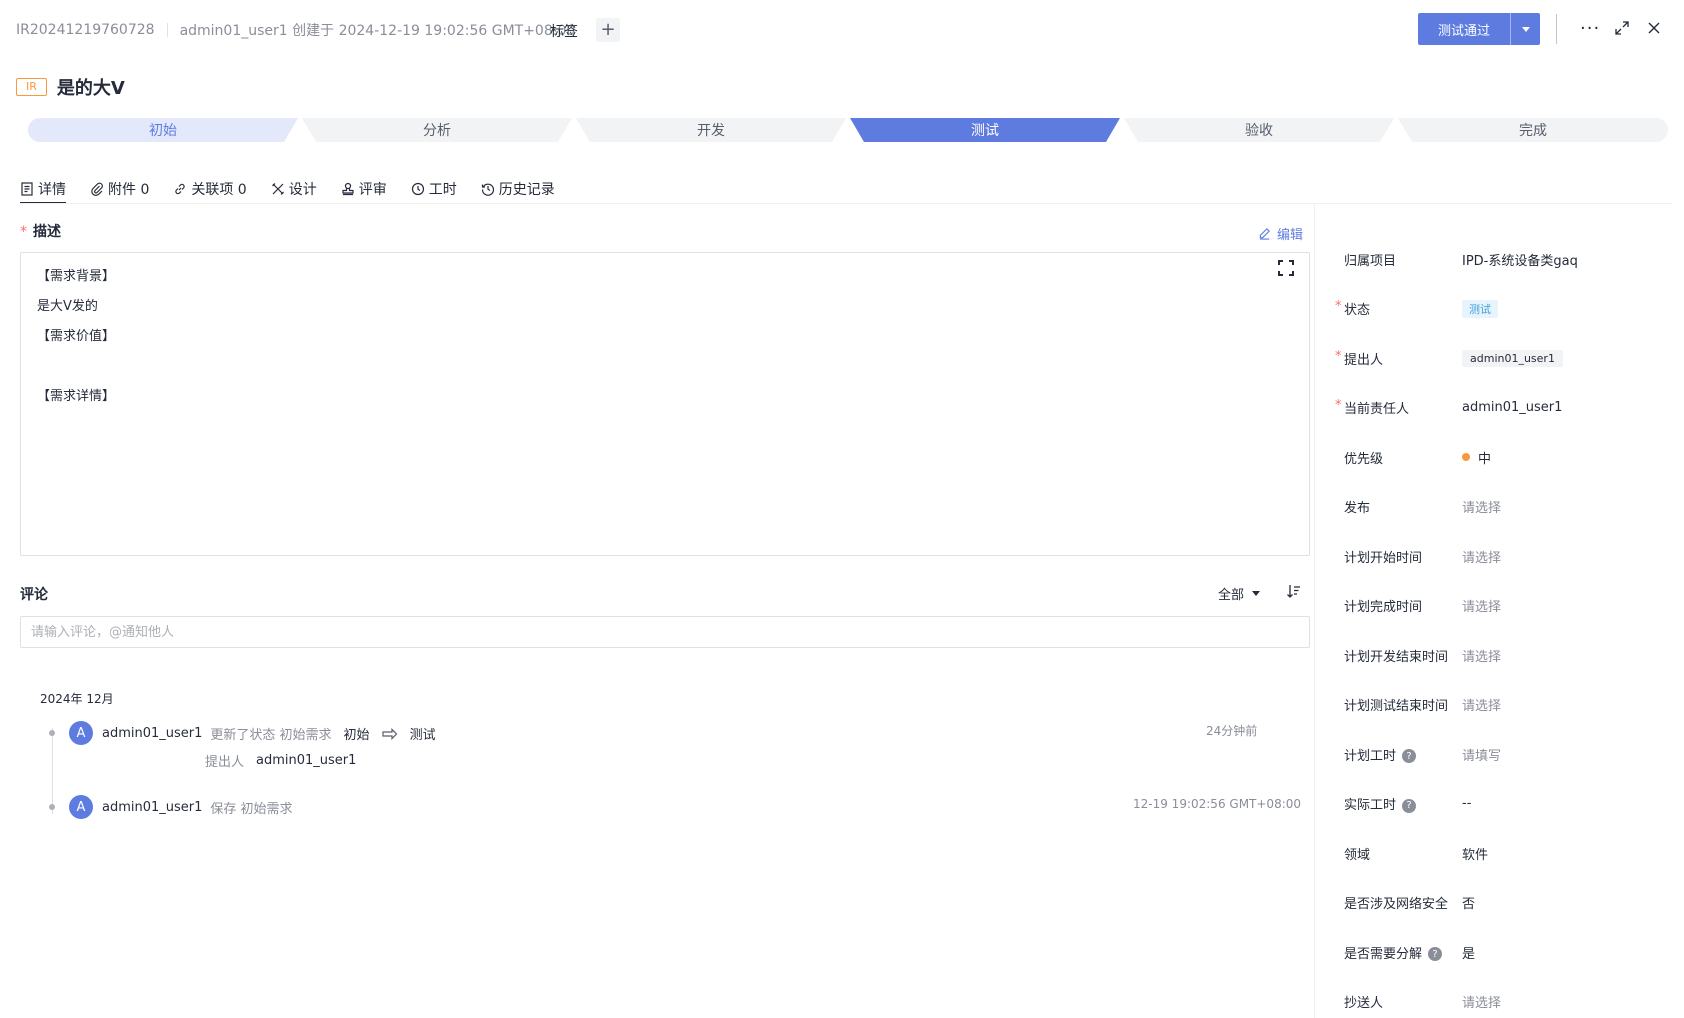 This screenshot has height=1018, width=1684. What do you see at coordinates (1504, 457) in the screenshot?
I see `field-row: 优先级 中` at bounding box center [1504, 457].